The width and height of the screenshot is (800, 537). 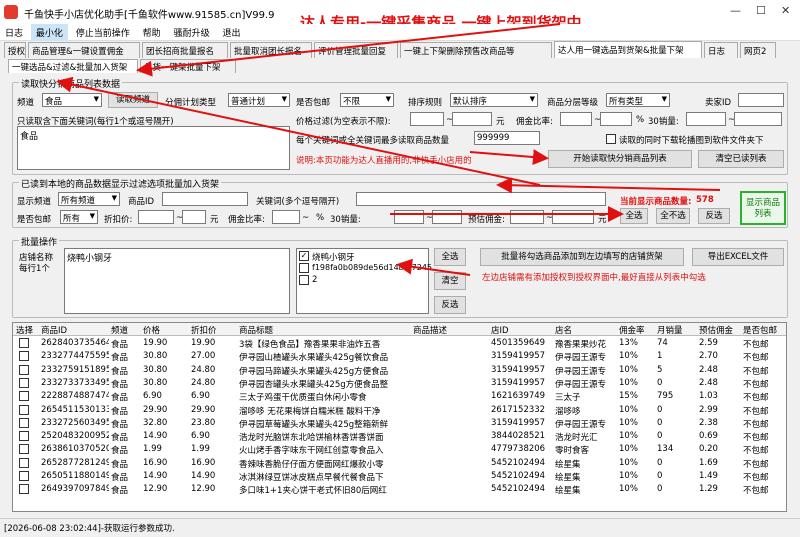 What do you see at coordinates (304, 256) in the screenshot?
I see `store-item-1-checkbox: ✓` at bounding box center [304, 256].